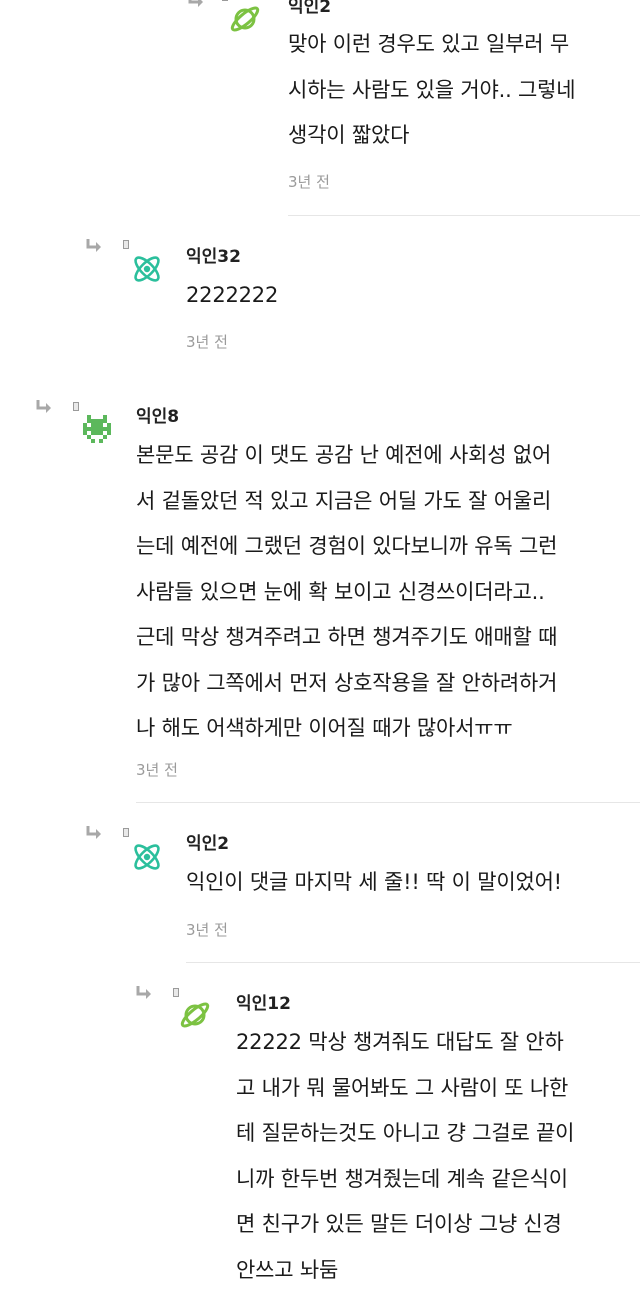  I want to click on comment-line: 22222 막상 챙겨줘도 대답도 잘 안하, so click(405, 1043).